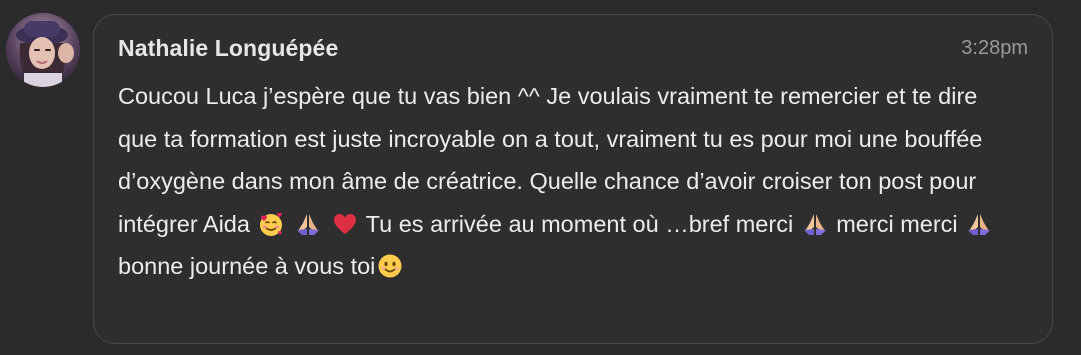  What do you see at coordinates (579, 223) in the screenshot?
I see `message-text-segment: Tu es arrivée au moment où …bref merci` at bounding box center [579, 223].